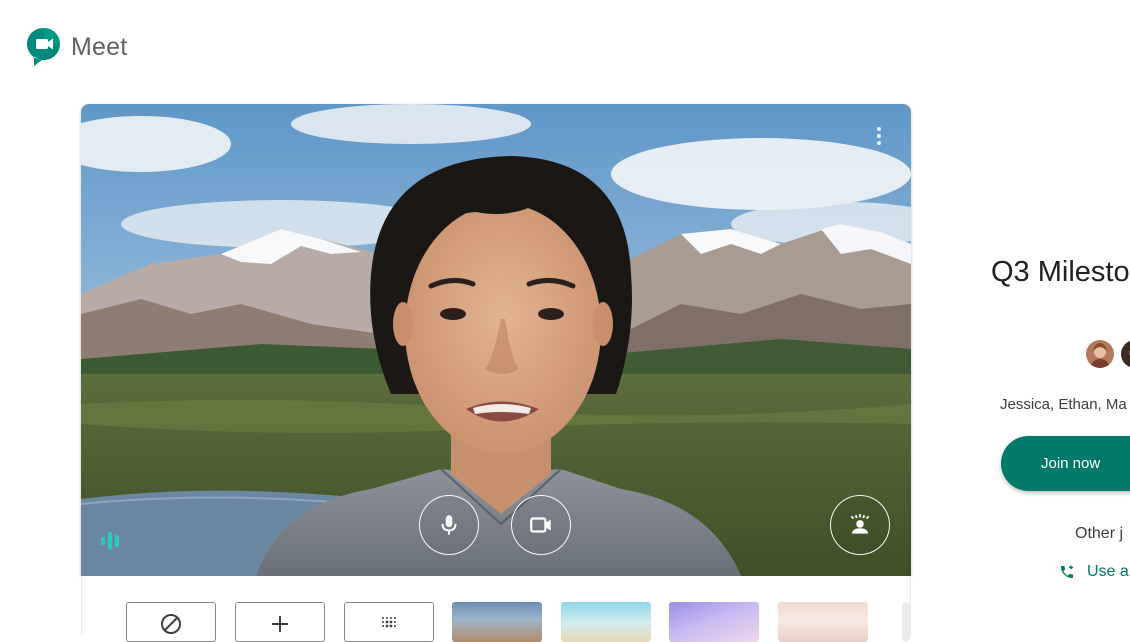  Describe the element at coordinates (99, 46) in the screenshot. I see `app-name: Meet` at that location.